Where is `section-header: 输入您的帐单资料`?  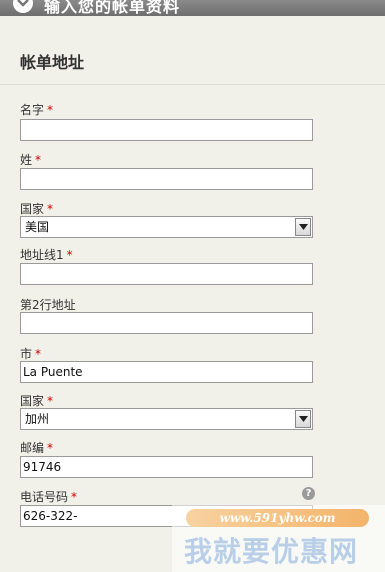
section-header: 输入您的帐单资料 is located at coordinates (192, 8).